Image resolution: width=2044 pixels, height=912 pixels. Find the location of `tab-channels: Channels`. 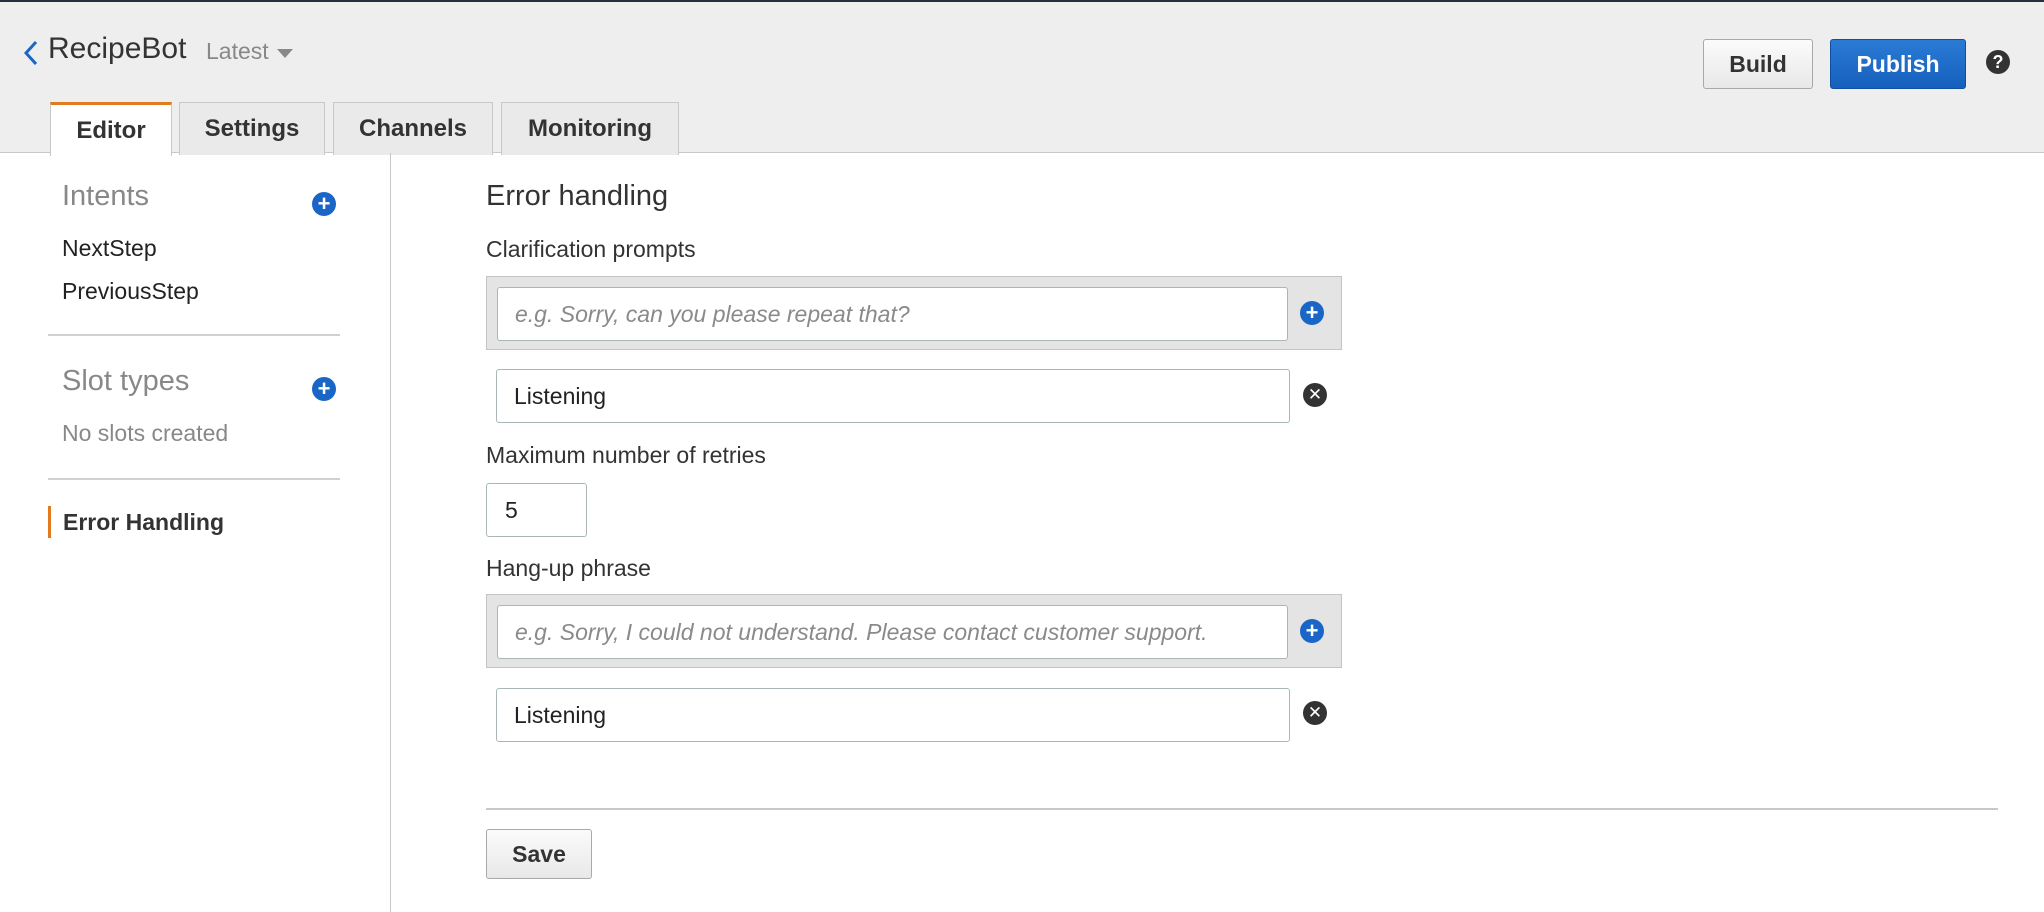

tab-channels: Channels is located at coordinates (413, 128).